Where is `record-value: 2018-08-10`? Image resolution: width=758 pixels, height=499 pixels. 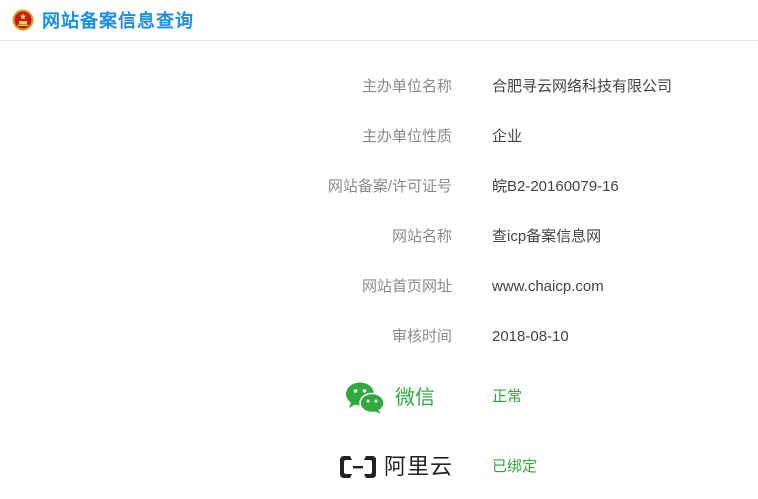 record-value: 2018-08-10 is located at coordinates (530, 336).